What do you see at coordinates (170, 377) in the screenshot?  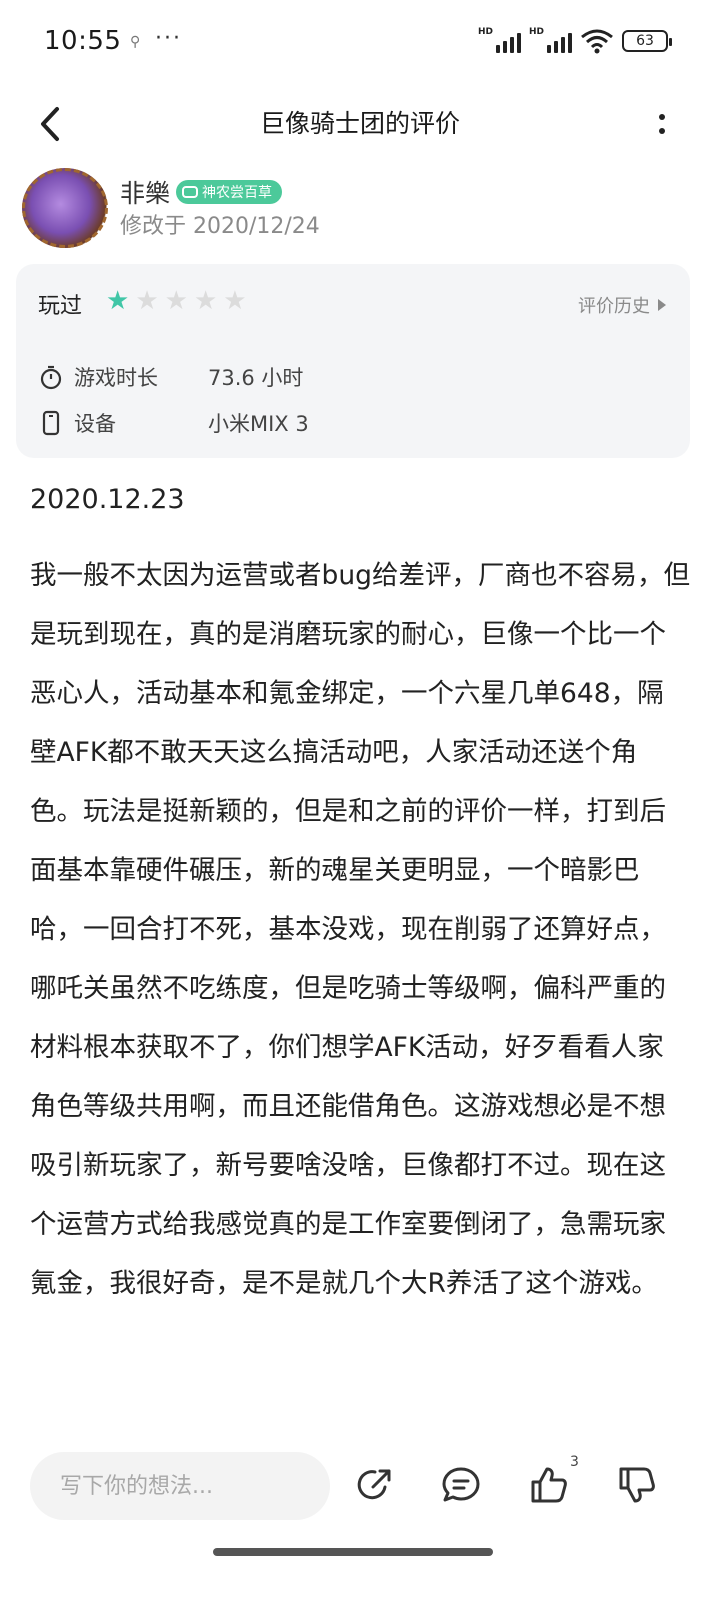 I see `playtime-row: 游戏时长 73.6 小时` at bounding box center [170, 377].